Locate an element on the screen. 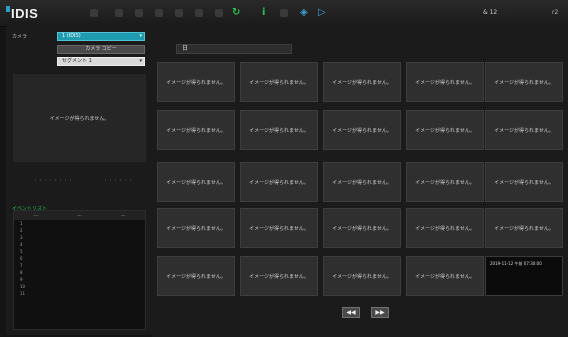 This screenshot has width=568, height=337. list-item: 8 is located at coordinates (79, 272).